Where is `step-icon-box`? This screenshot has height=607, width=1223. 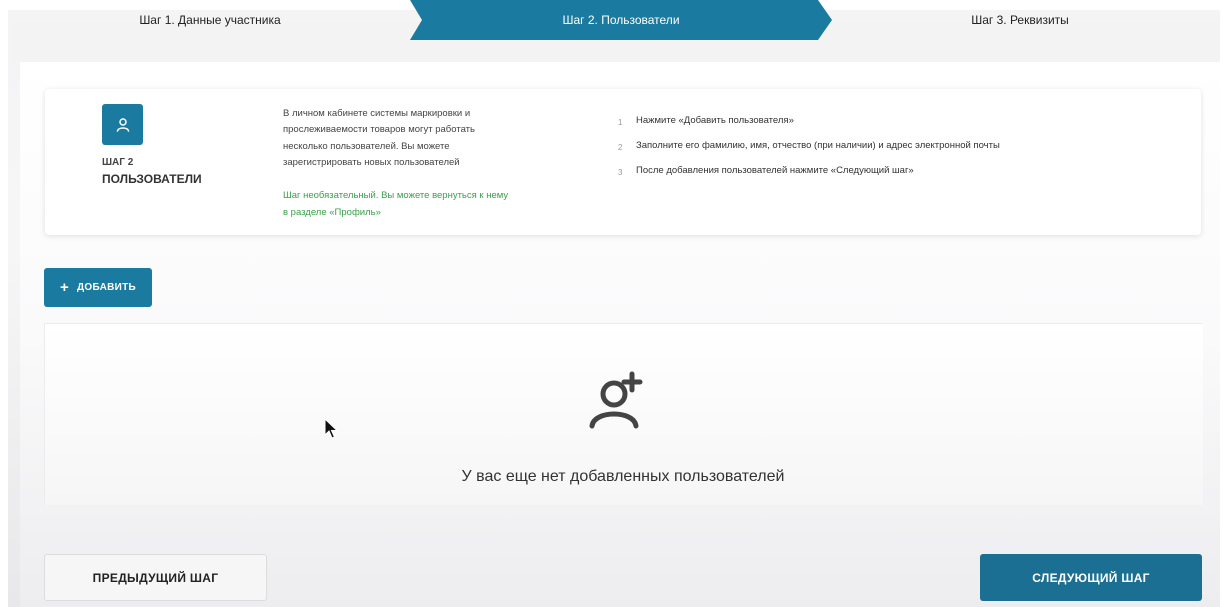 step-icon-box is located at coordinates (122, 124).